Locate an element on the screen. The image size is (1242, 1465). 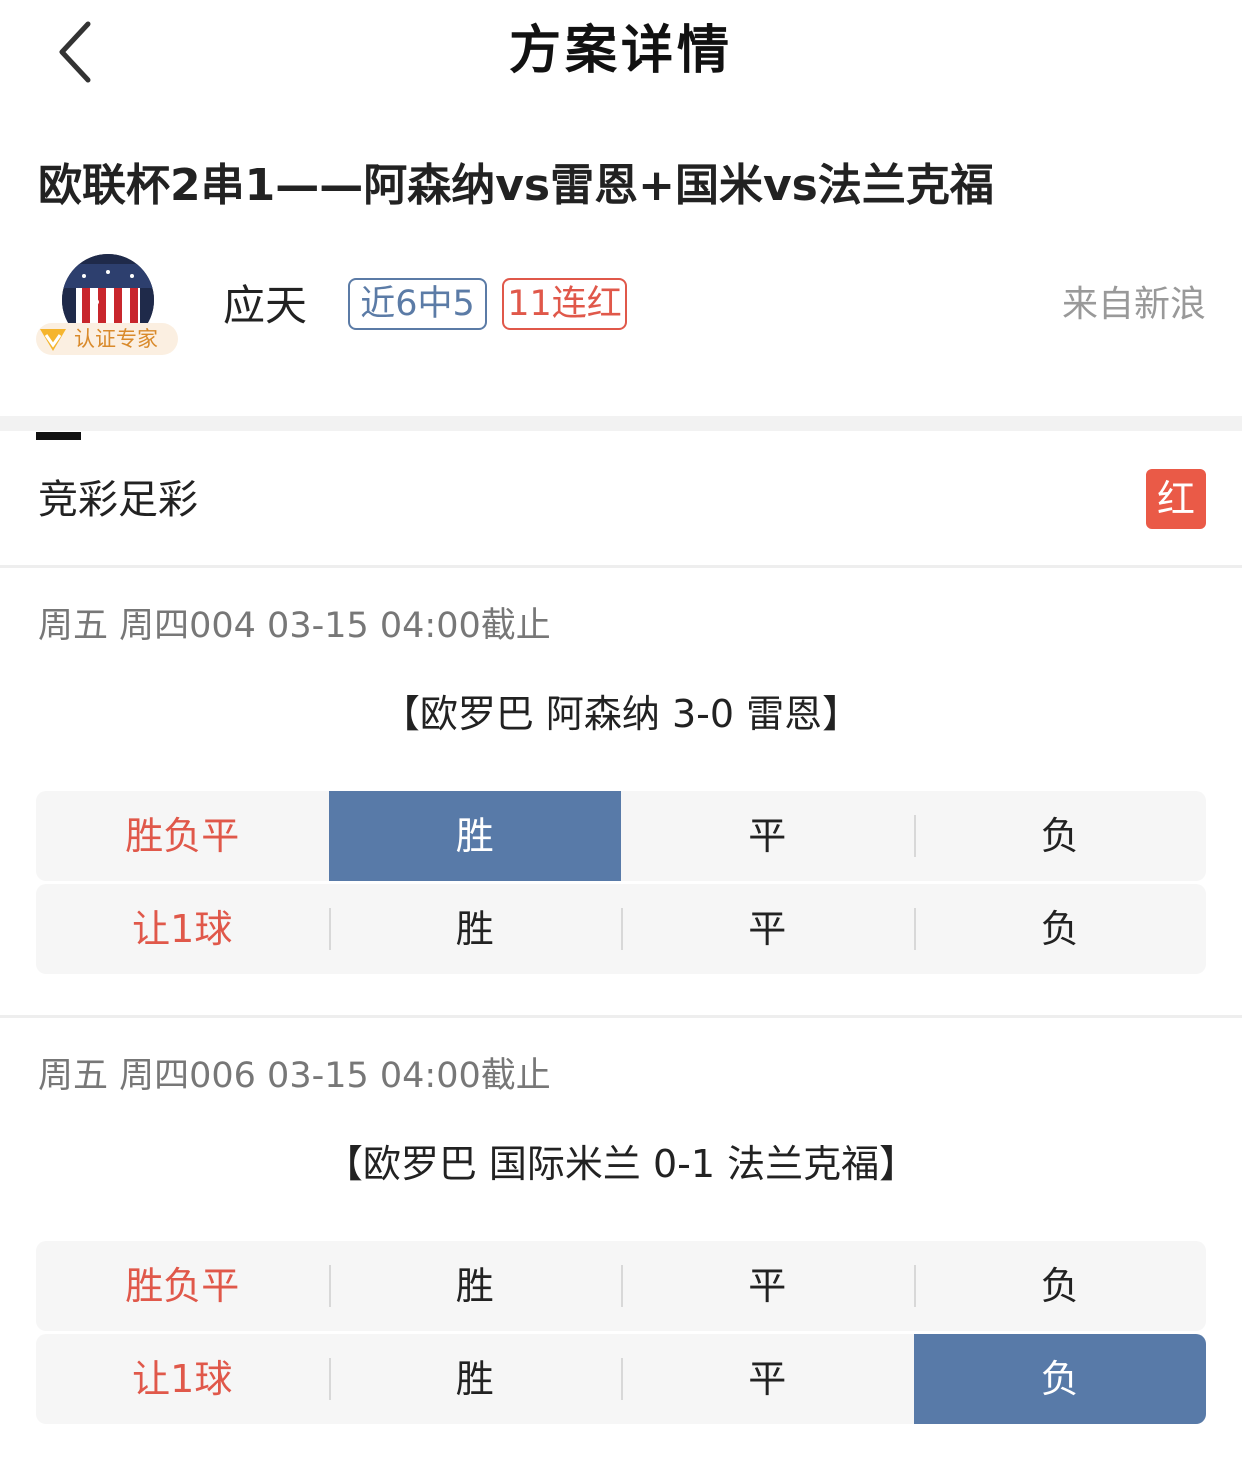
section-divider is located at coordinates (621, 423).